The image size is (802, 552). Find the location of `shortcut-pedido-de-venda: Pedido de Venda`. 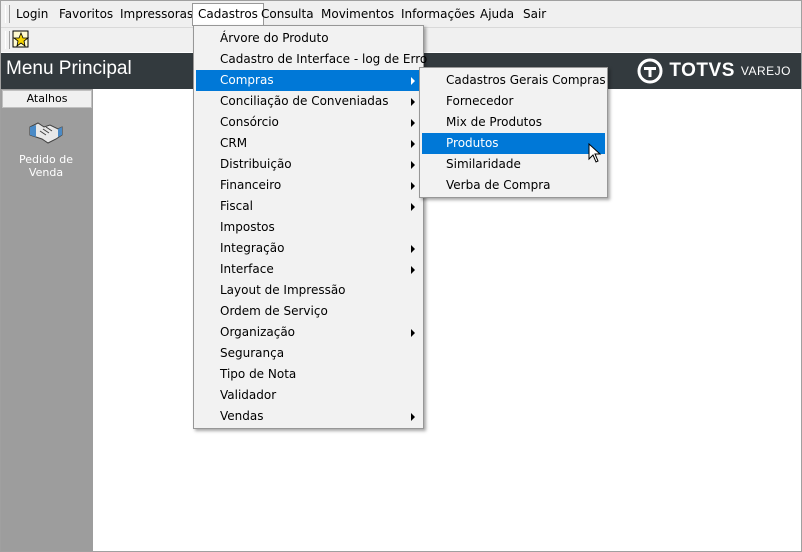

shortcut-pedido-de-venda: Pedido de Venda is located at coordinates (46, 148).